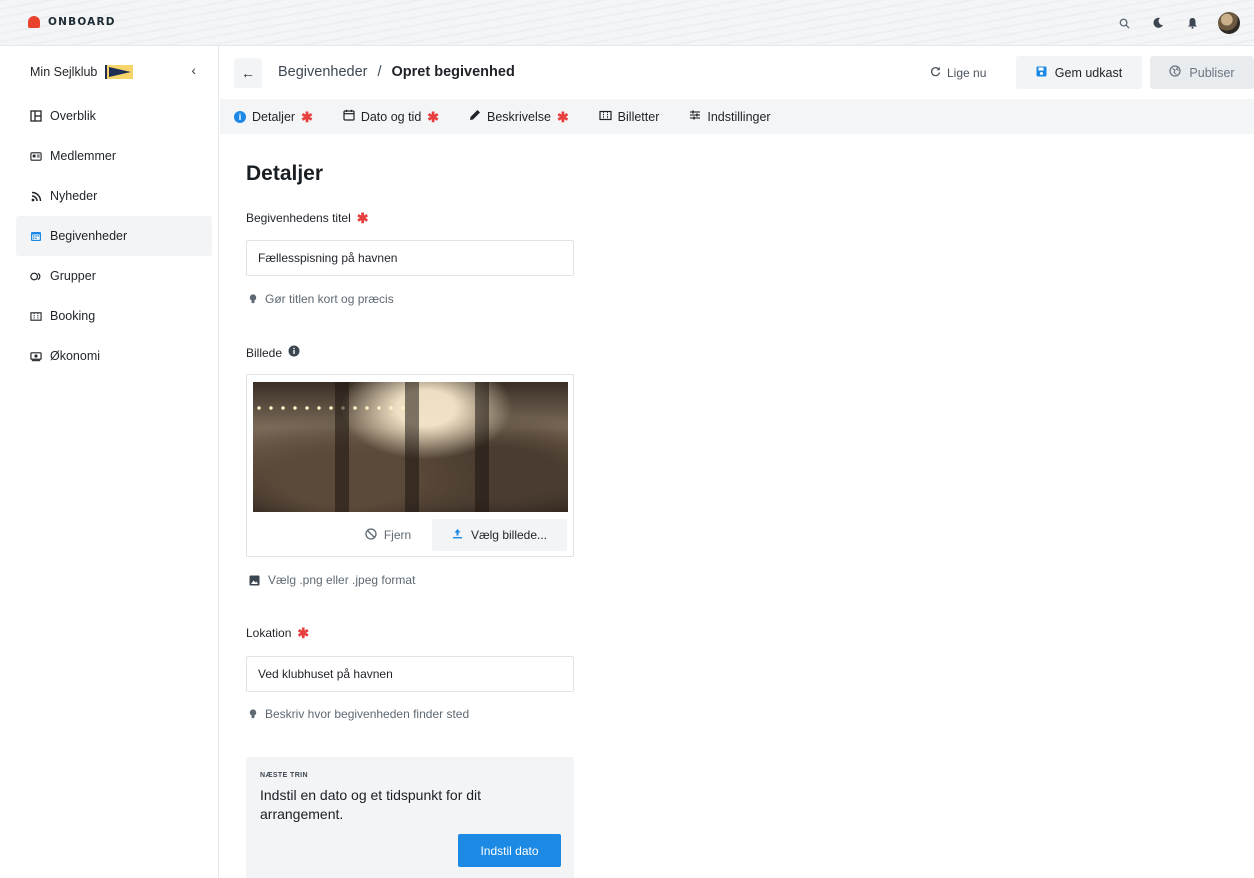 This screenshot has width=1254, height=878. I want to click on event-photo, so click(410, 447).